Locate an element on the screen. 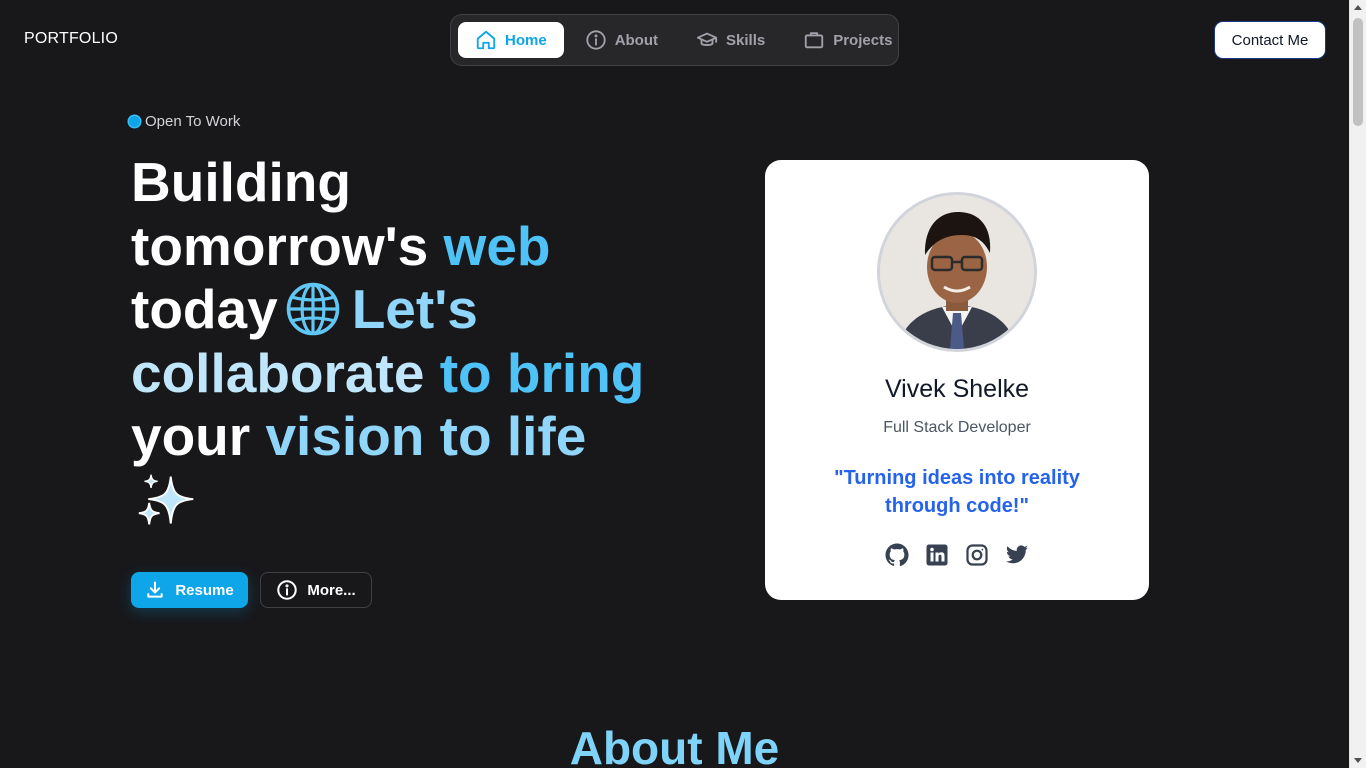 This screenshot has width=1366, height=768. open-to-work-status: Open To Work is located at coordinates (184, 121).